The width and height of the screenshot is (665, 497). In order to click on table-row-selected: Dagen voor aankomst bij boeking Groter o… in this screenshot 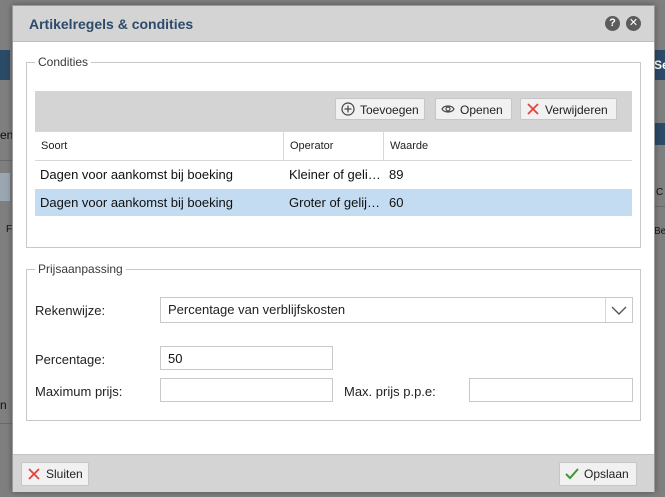, I will do `click(333, 202)`.